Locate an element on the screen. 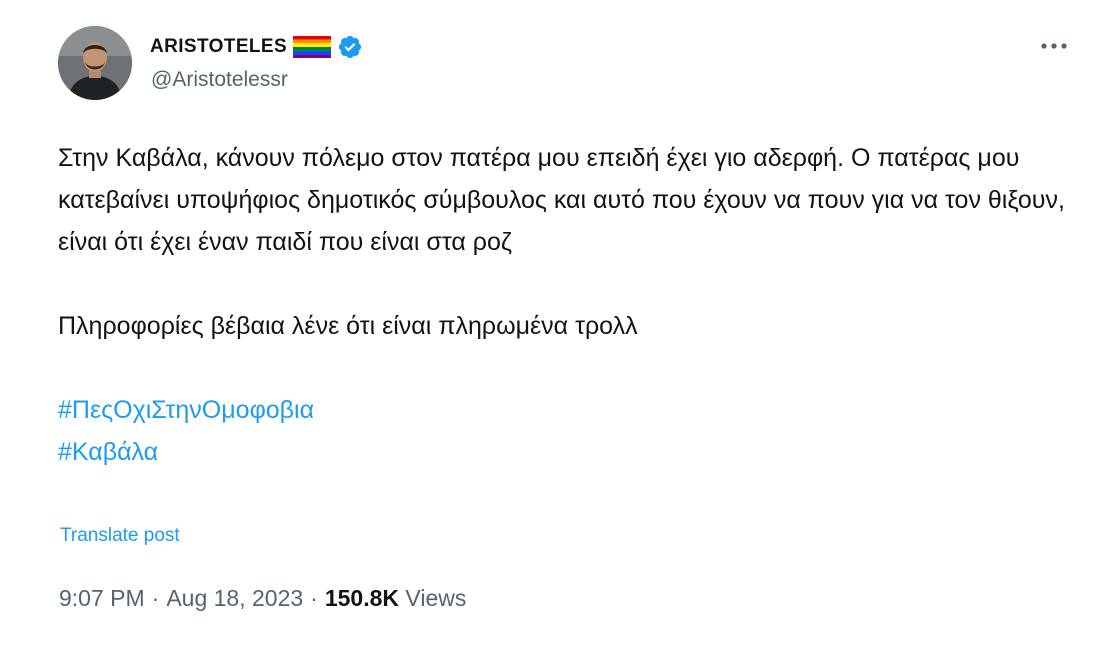 The image size is (1100, 667). tweet-date: Aug 18, 2023 is located at coordinates (234, 598).